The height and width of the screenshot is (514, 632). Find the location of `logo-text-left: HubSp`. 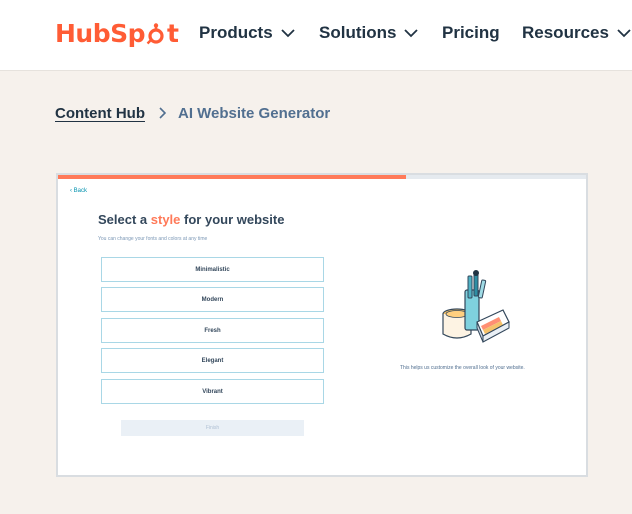

logo-text-left: HubSp is located at coordinates (100, 33).